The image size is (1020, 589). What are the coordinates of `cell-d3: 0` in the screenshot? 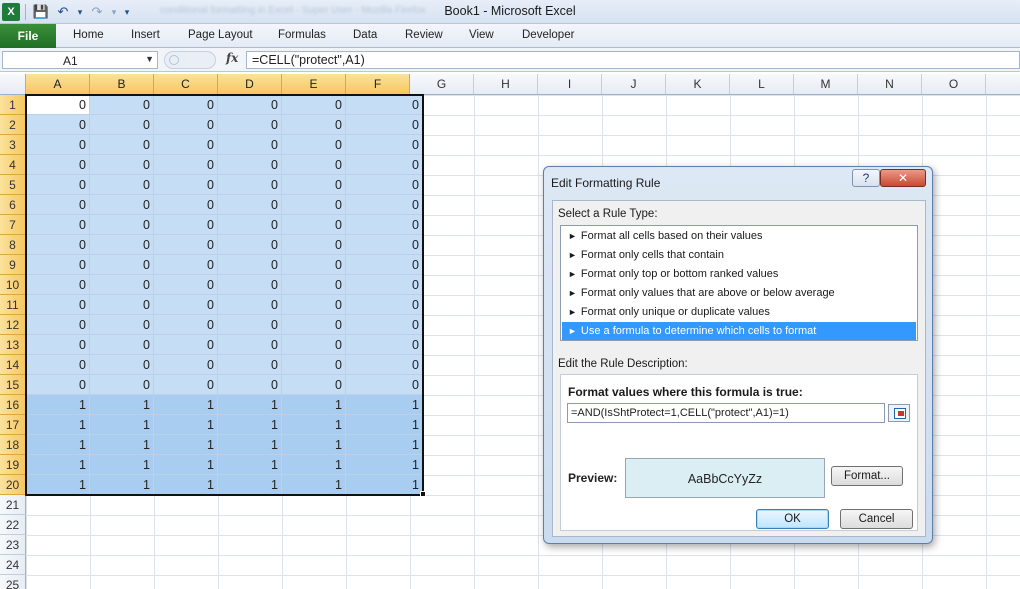 It's located at (250, 145).